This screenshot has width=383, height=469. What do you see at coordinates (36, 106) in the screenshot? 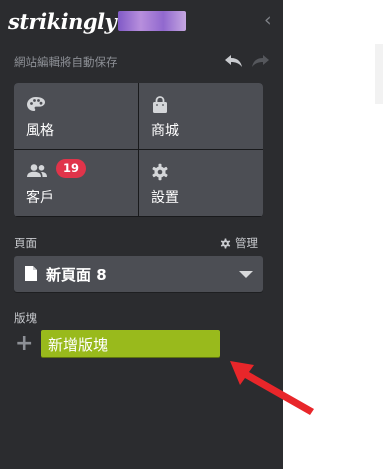
I see `palette-icon` at bounding box center [36, 106].